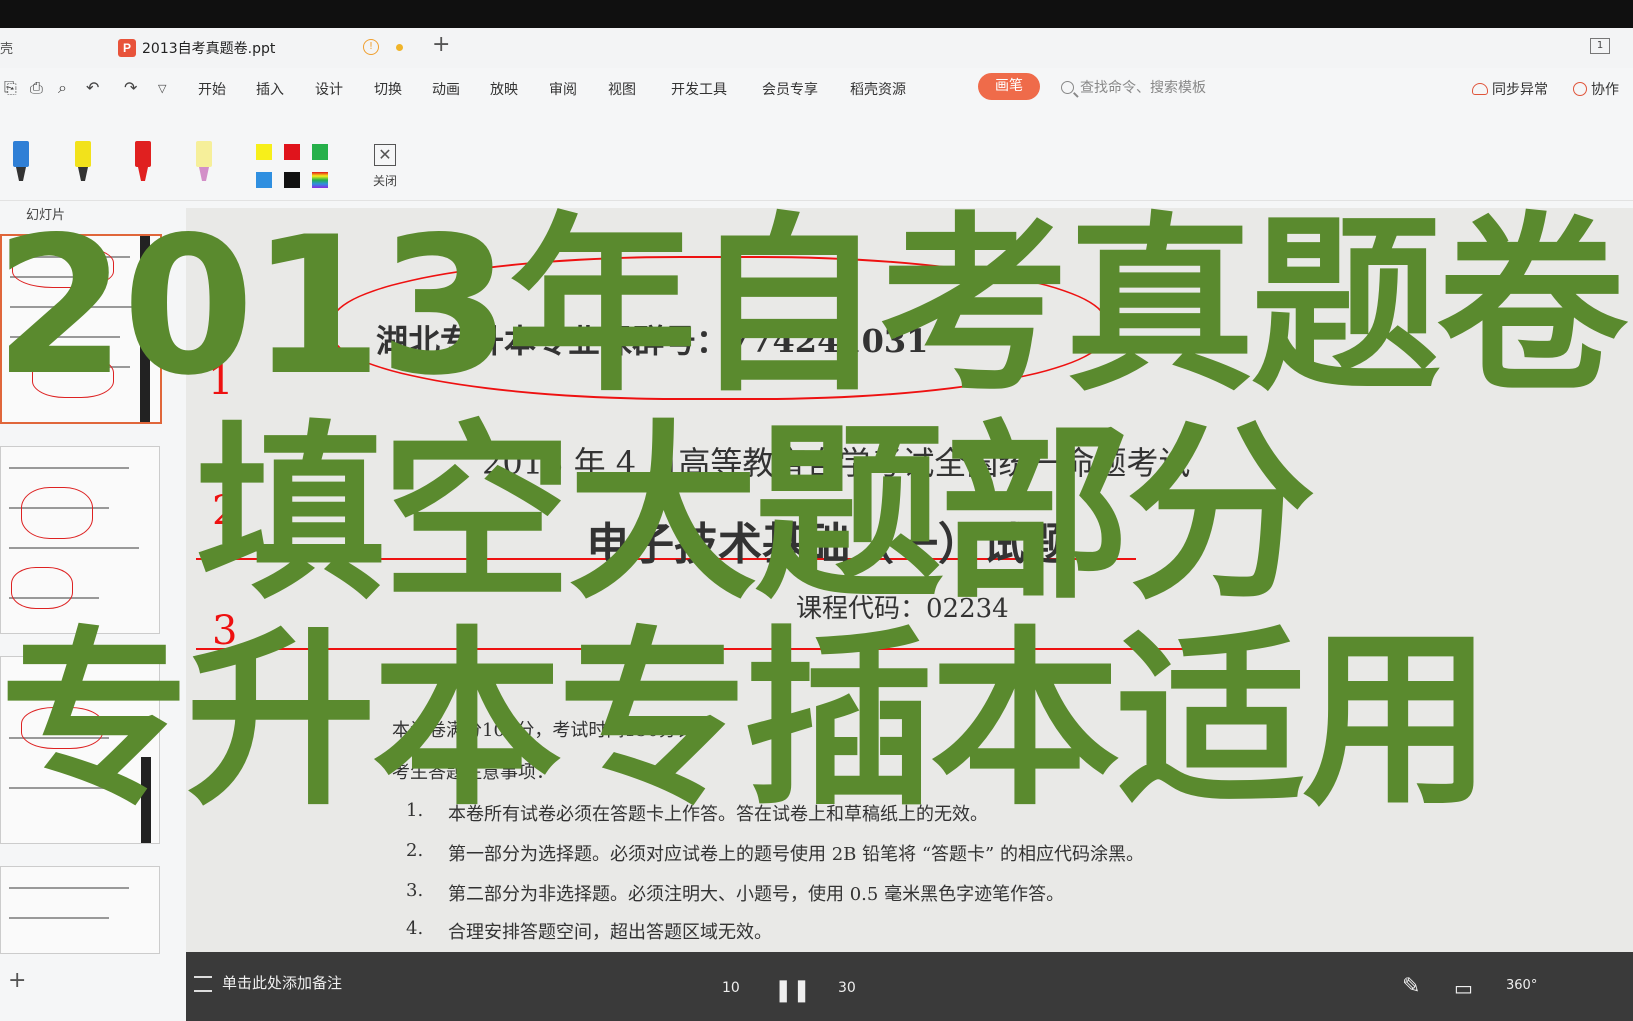 The height and width of the screenshot is (1021, 1633). I want to click on unsaved-dot-icon, so click(399, 47).